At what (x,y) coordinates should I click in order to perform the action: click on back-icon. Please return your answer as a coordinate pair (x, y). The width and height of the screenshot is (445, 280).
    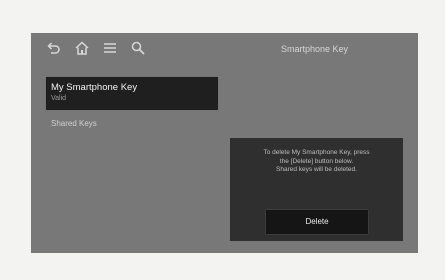
    Looking at the image, I should click on (53, 48).